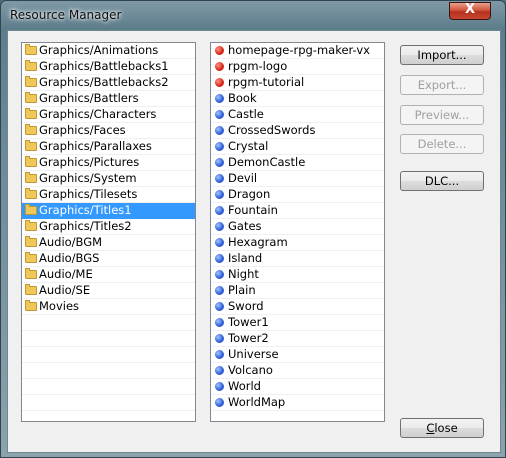 This screenshot has height=458, width=506. I want to click on file-item: Dragon, so click(297, 195).